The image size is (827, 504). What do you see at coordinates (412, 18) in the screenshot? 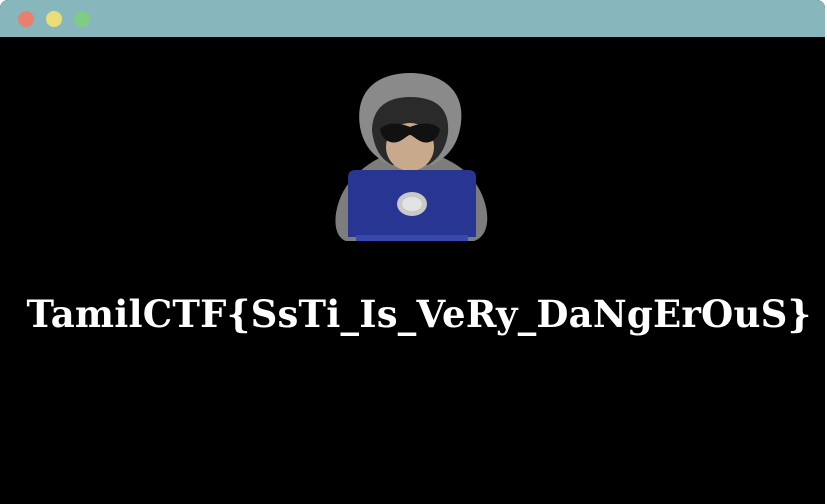
I see `window-titlebar` at bounding box center [412, 18].